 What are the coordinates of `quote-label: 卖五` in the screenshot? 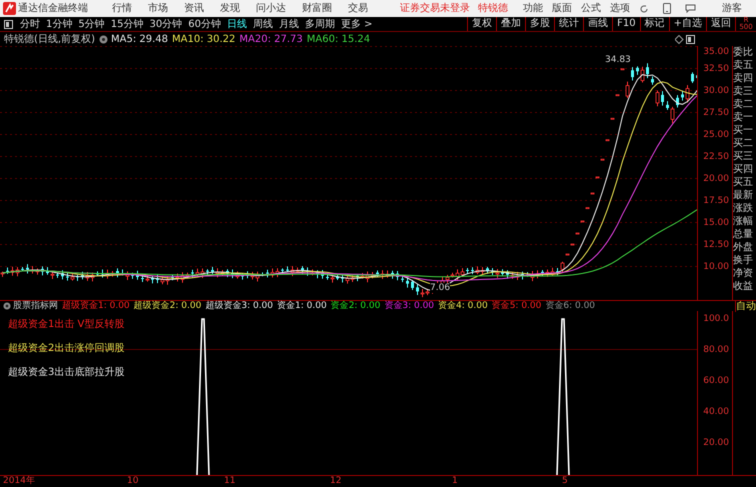 It's located at (743, 65).